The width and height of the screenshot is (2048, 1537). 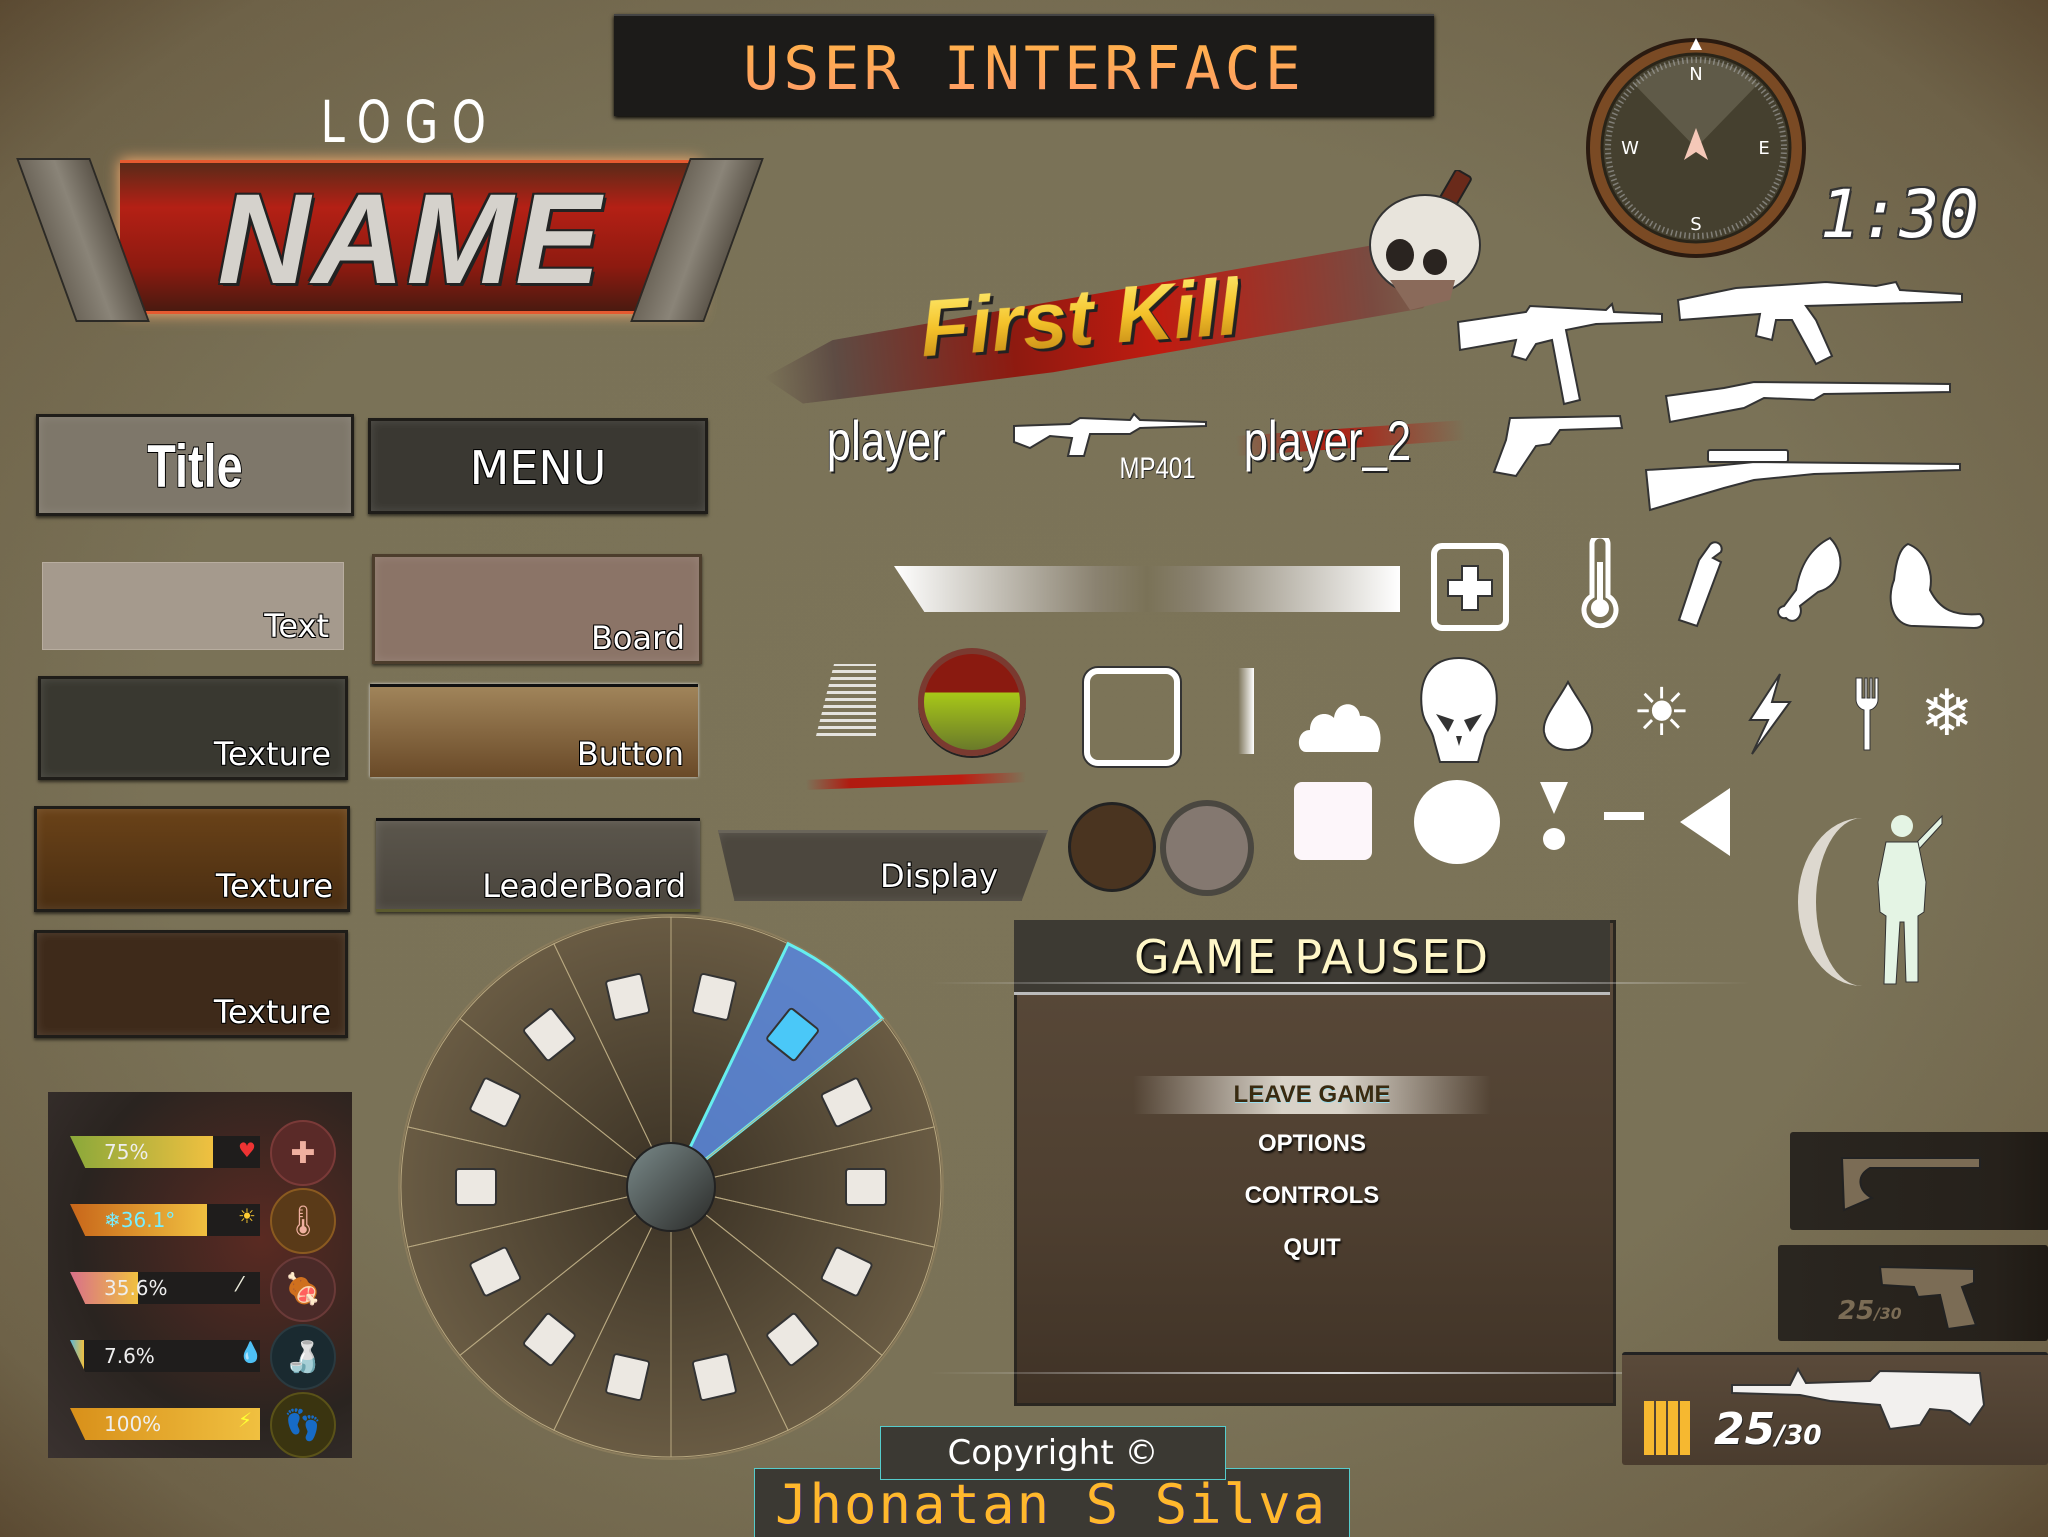 I want to click on board-panel: Board, so click(x=537, y=609).